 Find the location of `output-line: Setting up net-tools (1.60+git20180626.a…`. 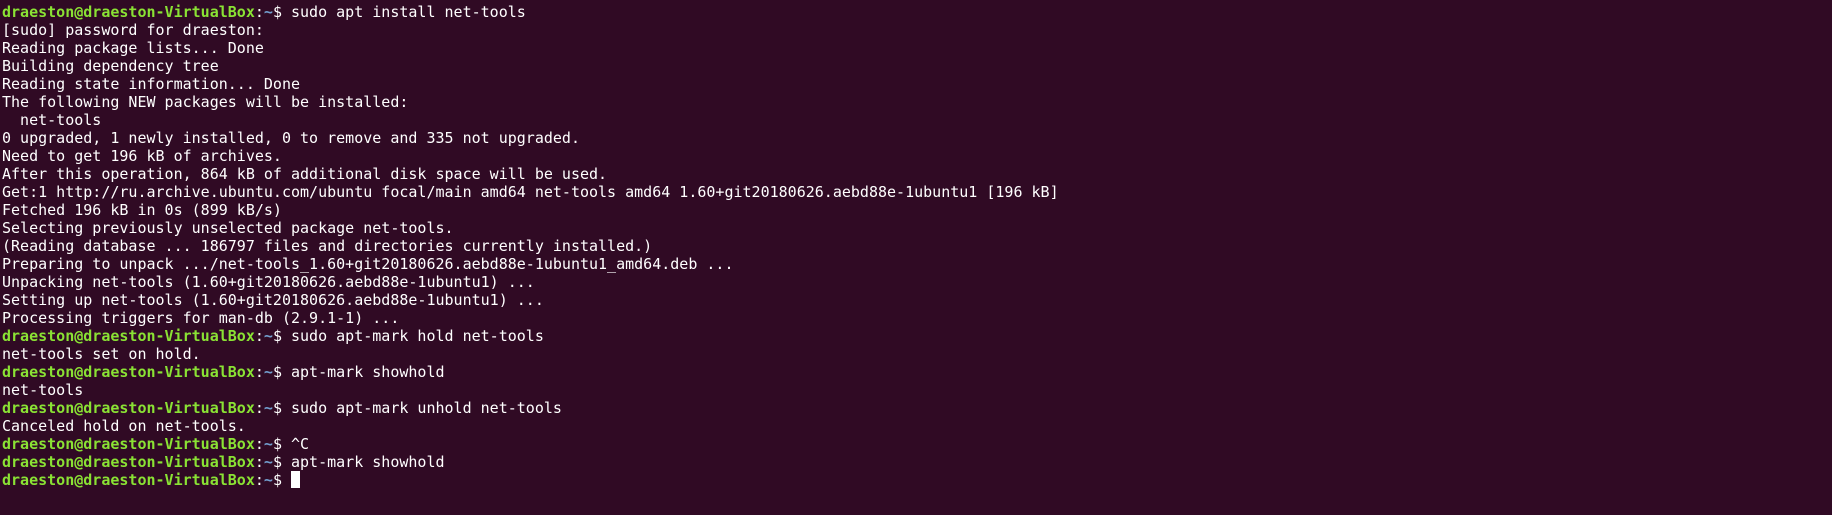

output-line: Setting up net-tools (1.60+git20180626.a… is located at coordinates (917, 300).